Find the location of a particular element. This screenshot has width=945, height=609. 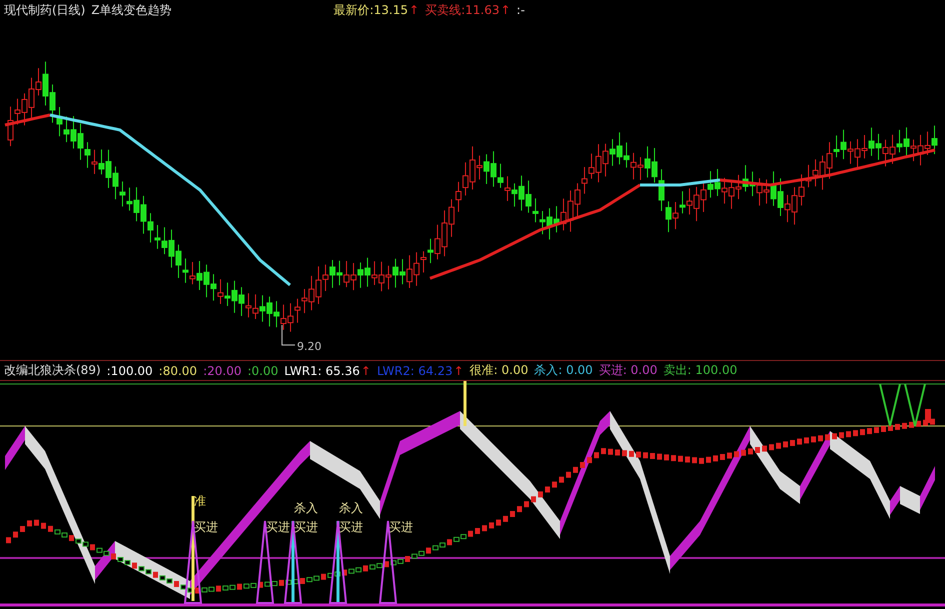

quote-readout: 最新价:13.15 is located at coordinates (371, 10).